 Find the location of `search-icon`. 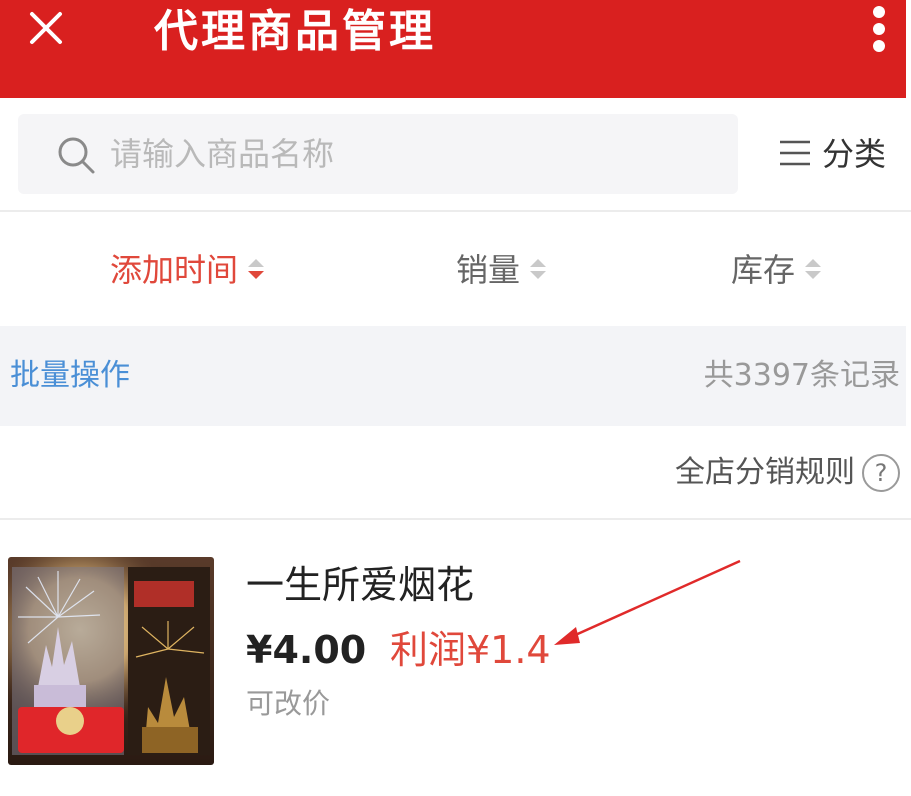

search-icon is located at coordinates (76, 155).